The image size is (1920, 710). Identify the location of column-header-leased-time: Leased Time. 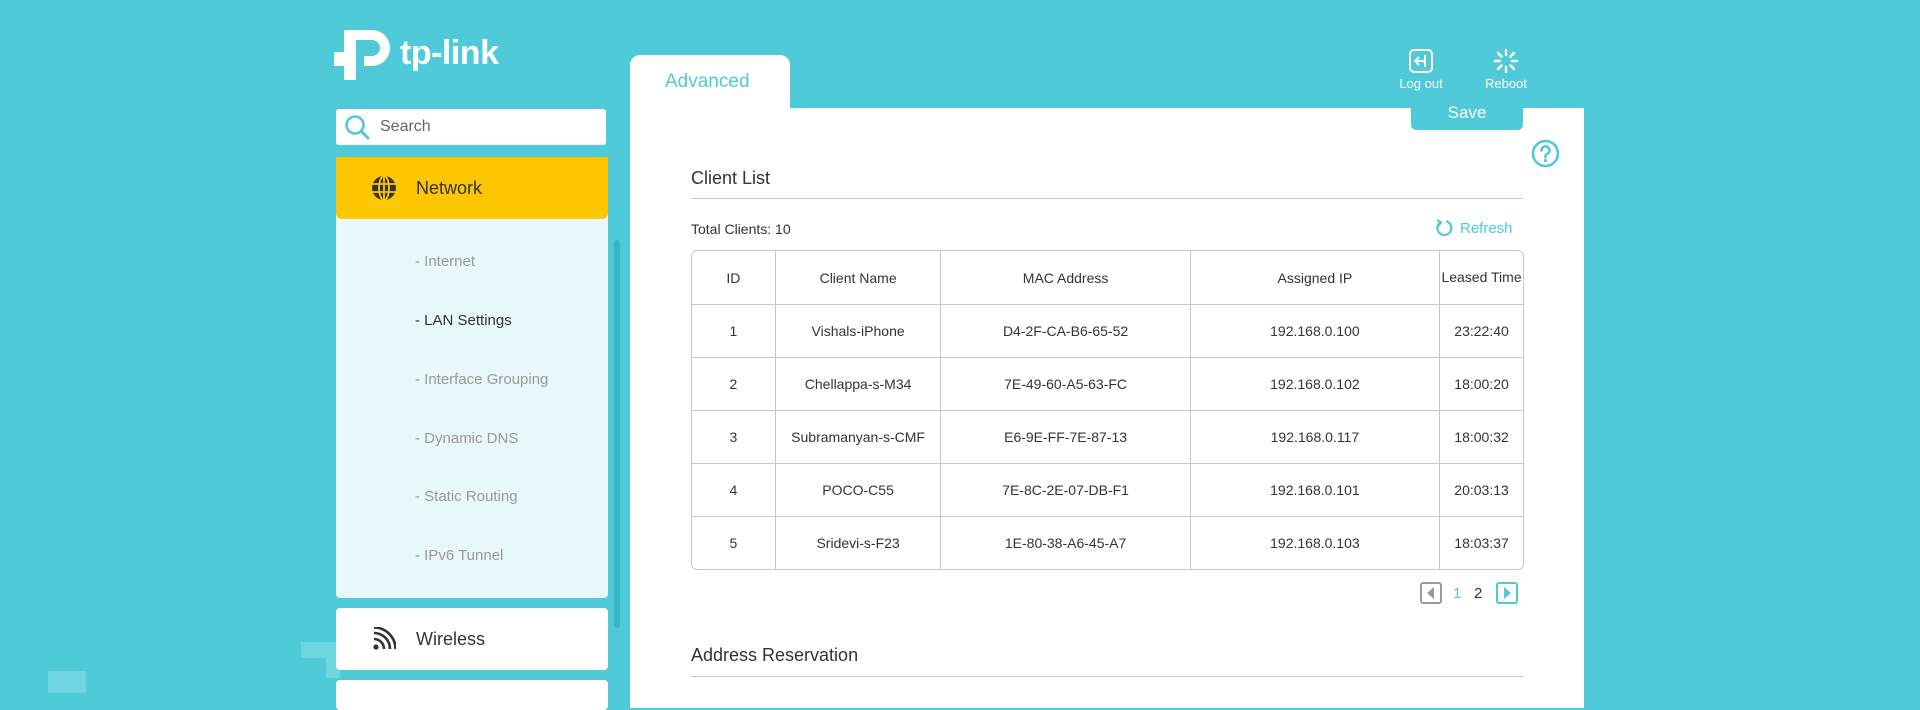
(1481, 278).